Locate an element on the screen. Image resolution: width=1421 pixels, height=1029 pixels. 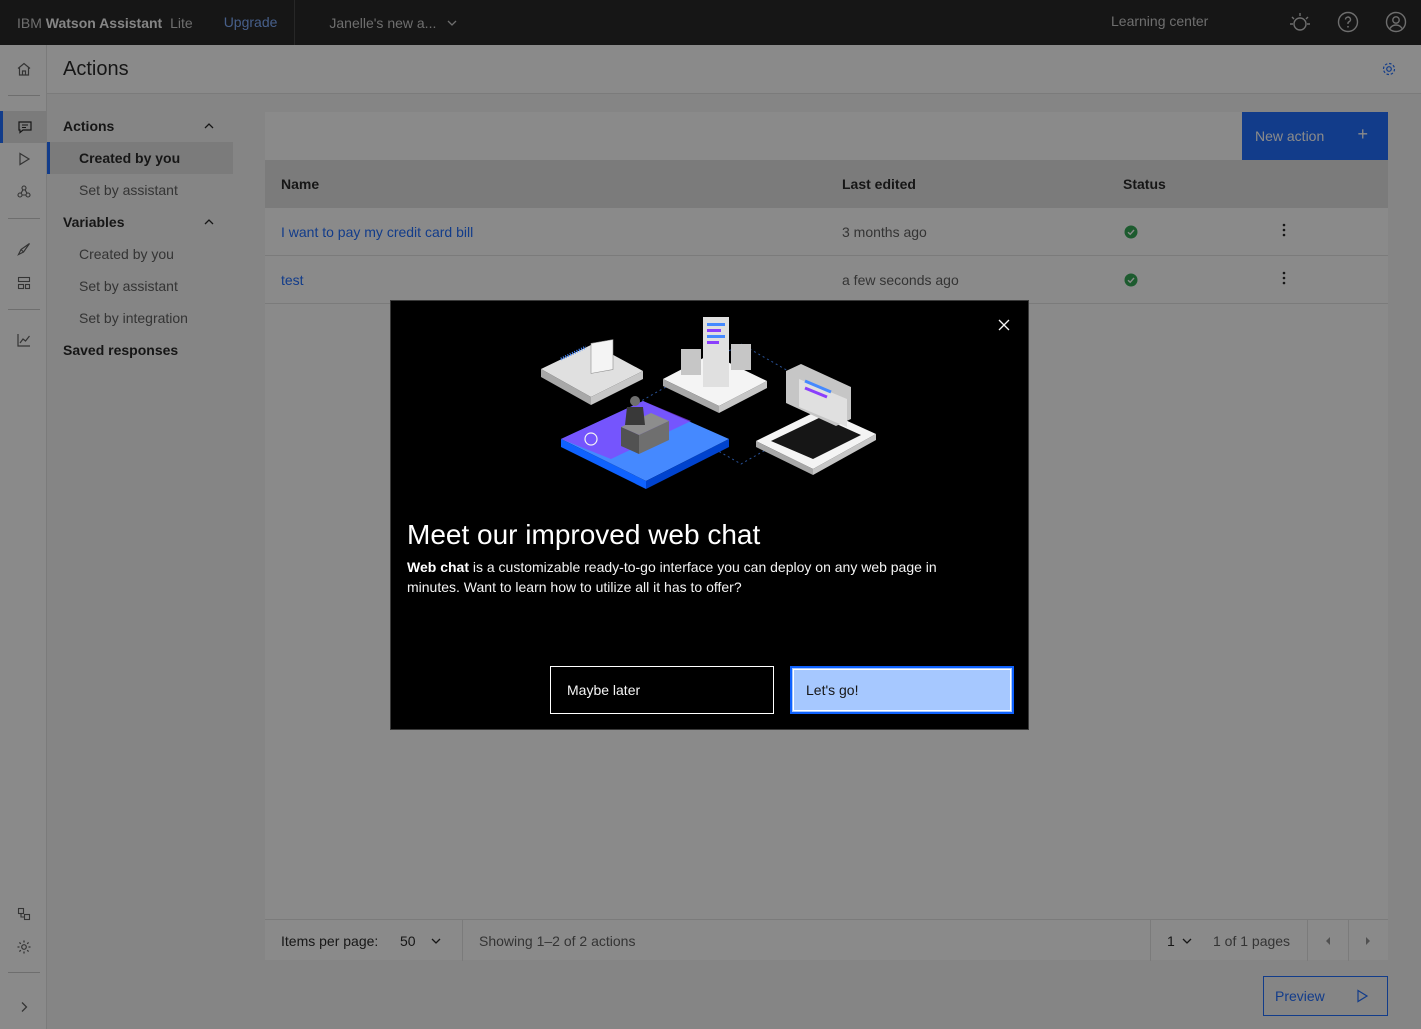
lets-go-button: Let's go! is located at coordinates (902, 690).